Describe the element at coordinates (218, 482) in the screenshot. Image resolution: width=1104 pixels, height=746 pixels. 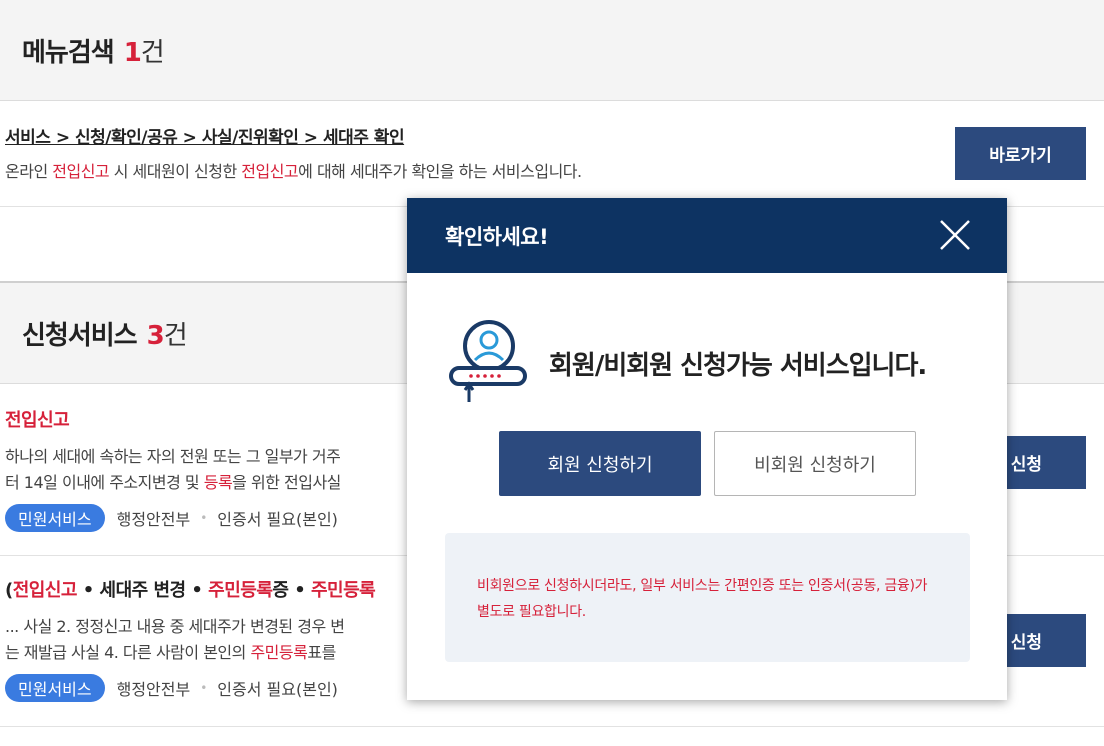
I see `desc-highlight: 등록` at that location.